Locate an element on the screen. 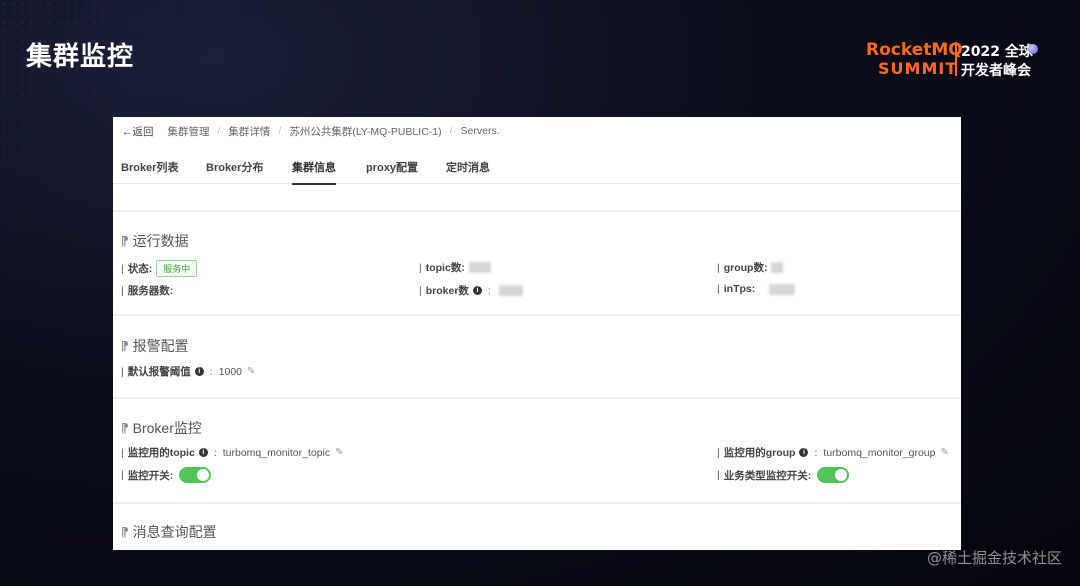 The width and height of the screenshot is (1080, 586). status-field: | 状态: 服务中 is located at coordinates (159, 268).